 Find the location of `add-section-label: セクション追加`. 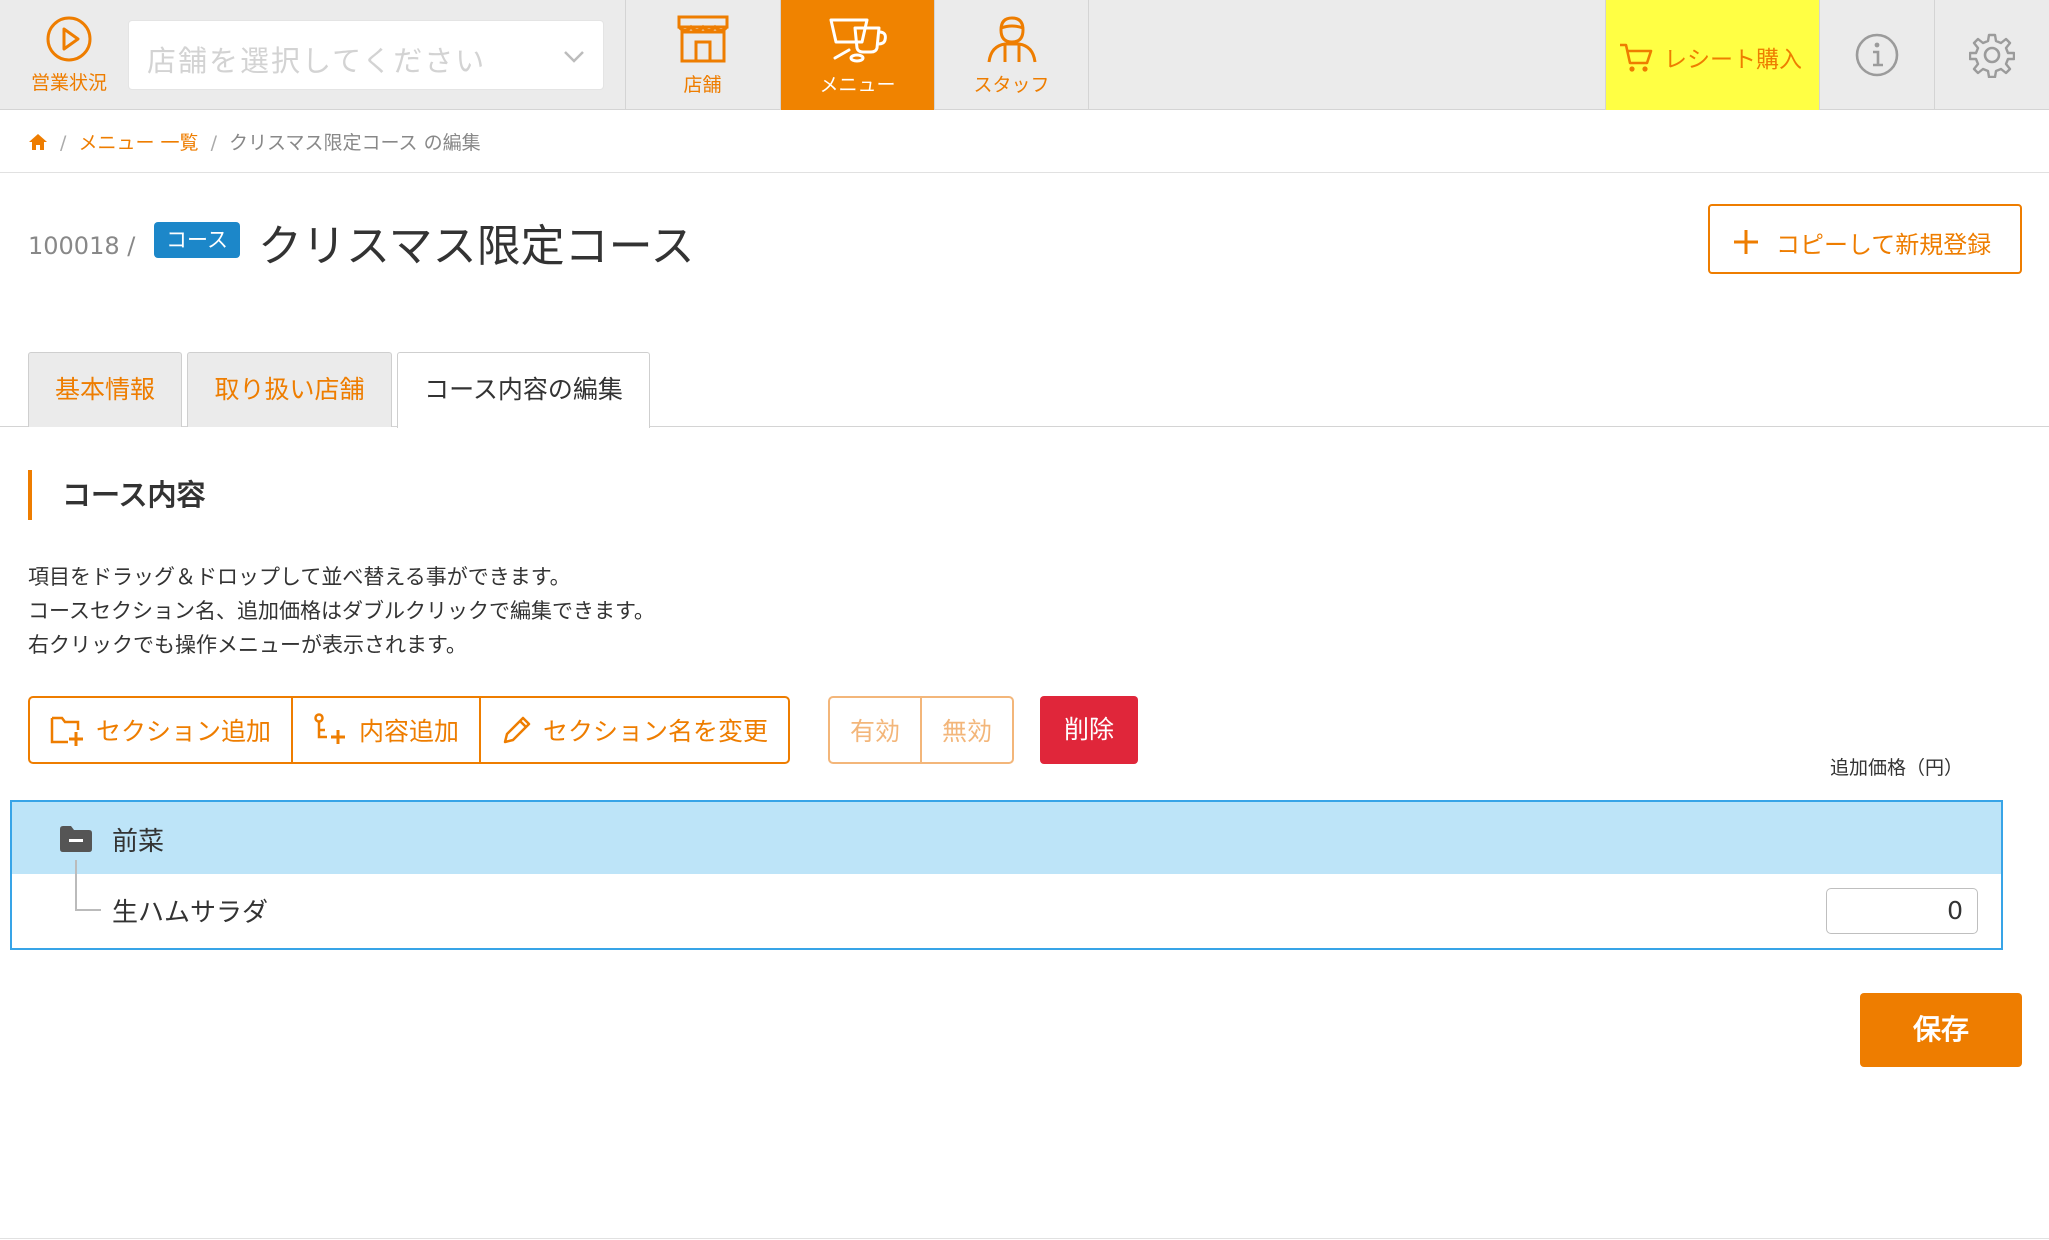

add-section-label: セクション追加 is located at coordinates (184, 731).